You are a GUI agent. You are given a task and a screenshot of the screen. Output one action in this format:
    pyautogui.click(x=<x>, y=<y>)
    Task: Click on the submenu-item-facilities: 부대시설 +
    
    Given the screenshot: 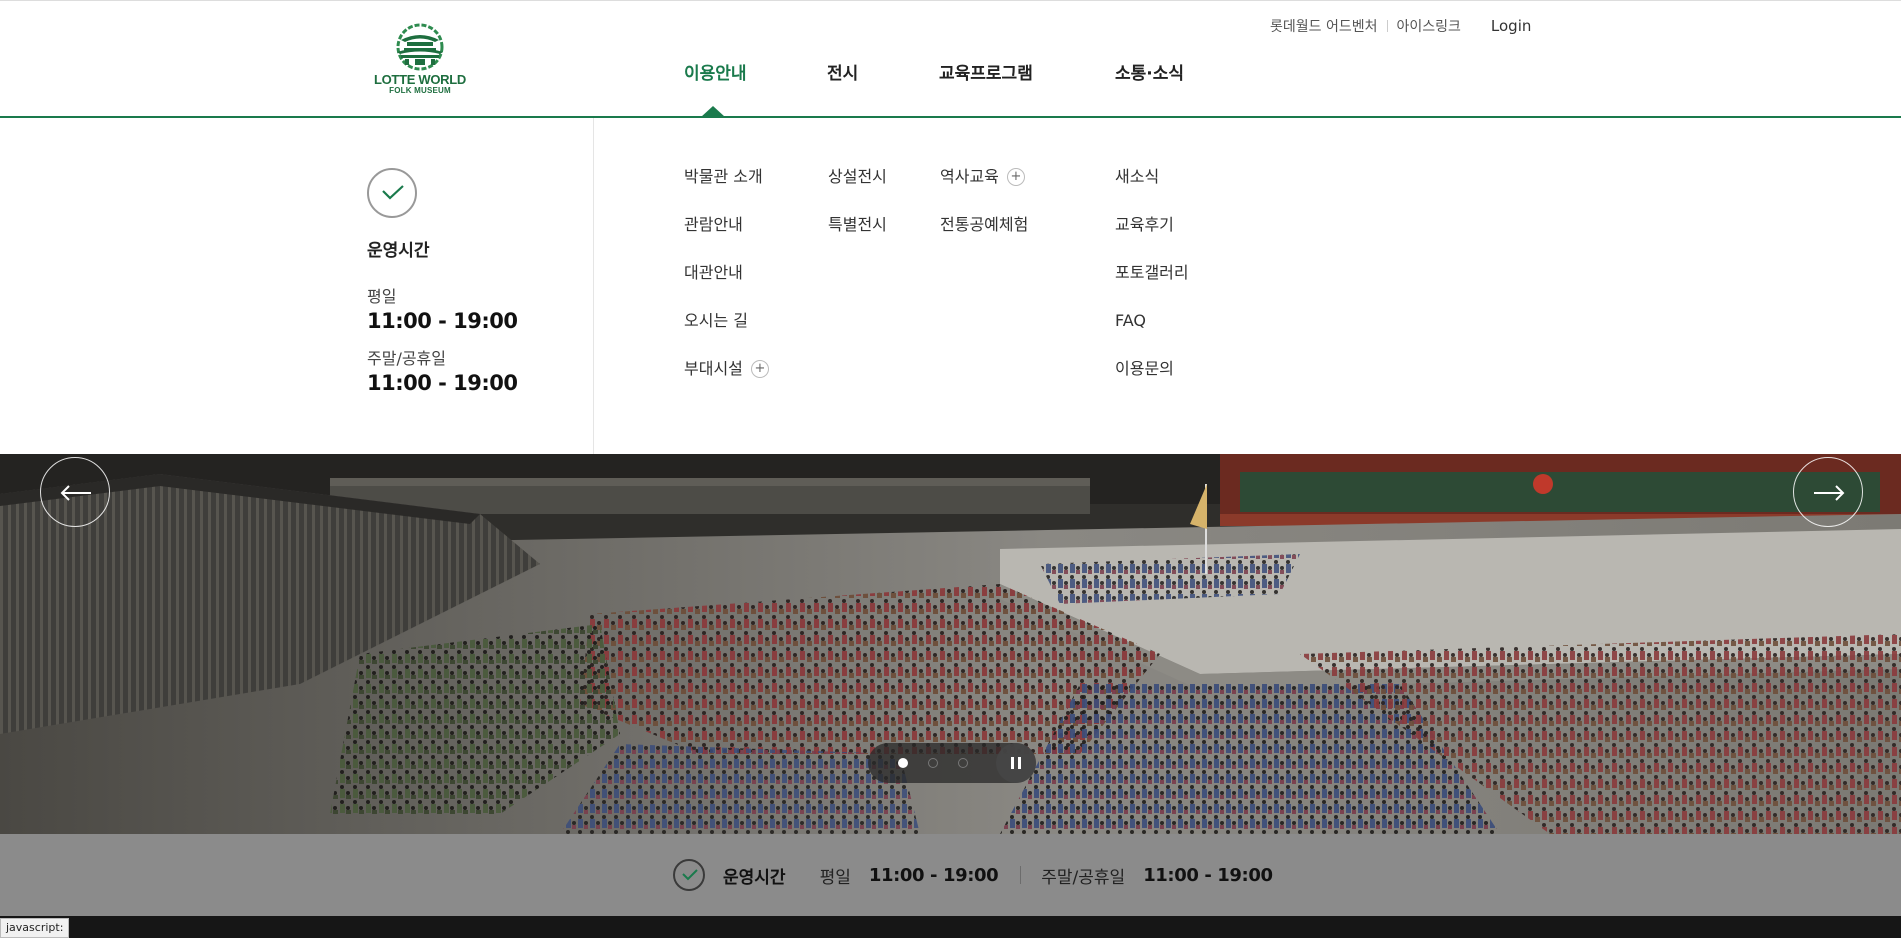 What is the action you would take?
    pyautogui.click(x=726, y=382)
    